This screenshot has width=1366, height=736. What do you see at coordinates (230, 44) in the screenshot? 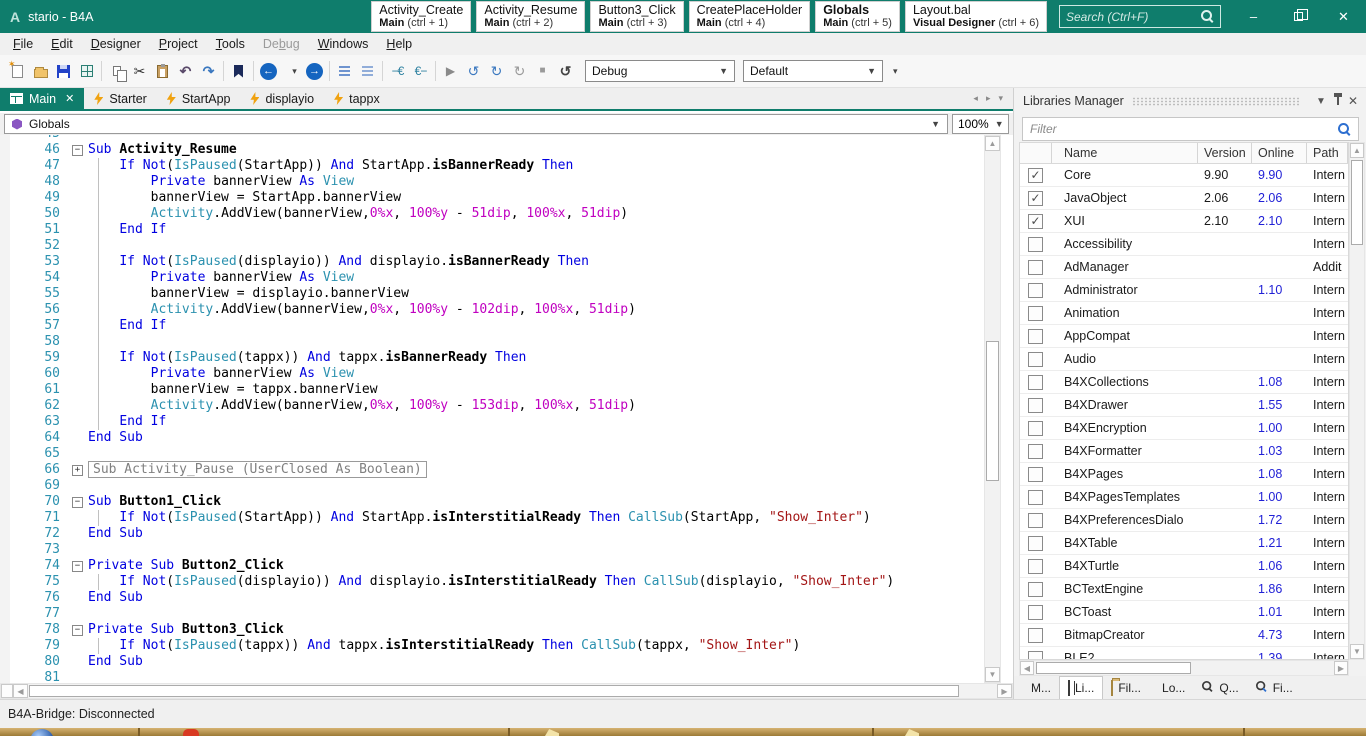
I see `menu-tools: Tools` at bounding box center [230, 44].